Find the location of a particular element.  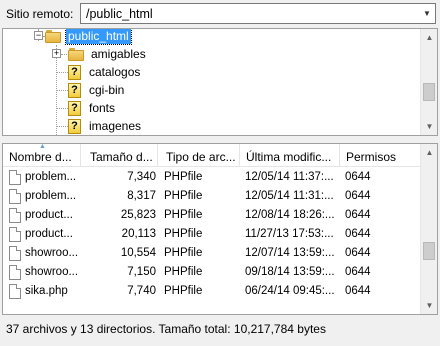

tree-item-fonts: ? fonts is located at coordinates (92, 108).